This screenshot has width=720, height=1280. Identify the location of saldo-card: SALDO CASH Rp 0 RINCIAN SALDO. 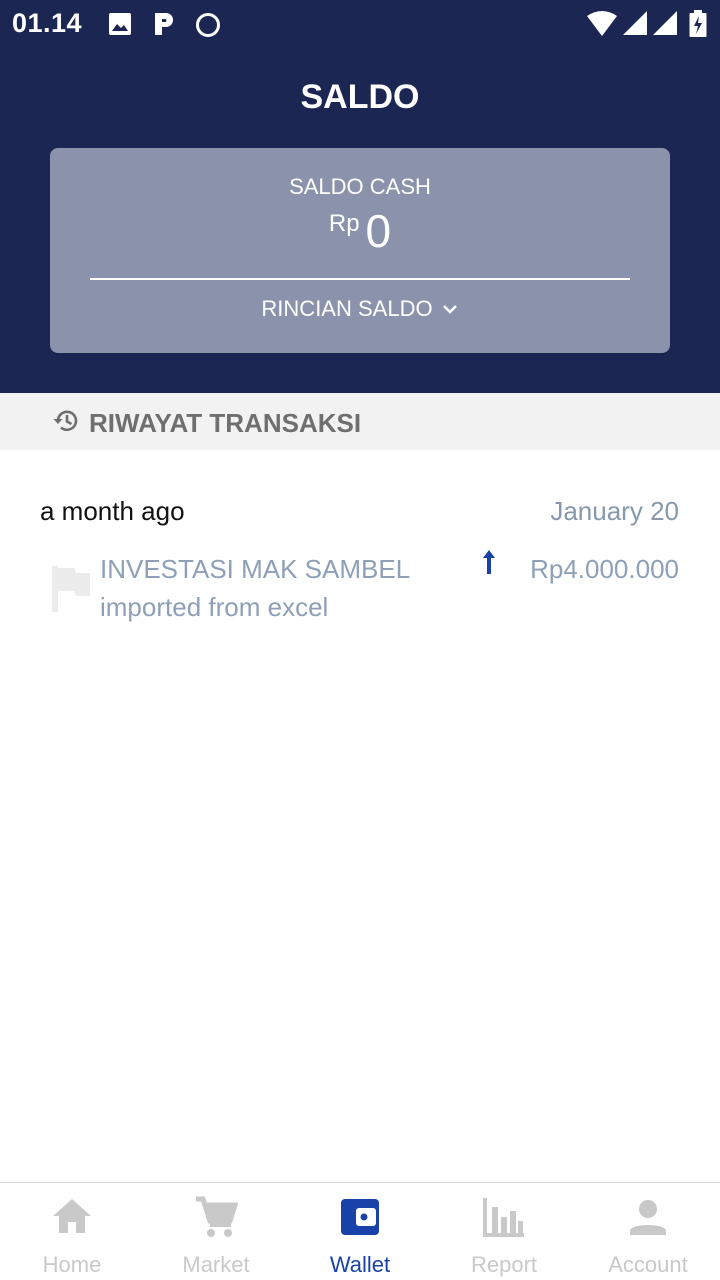
(360, 250).